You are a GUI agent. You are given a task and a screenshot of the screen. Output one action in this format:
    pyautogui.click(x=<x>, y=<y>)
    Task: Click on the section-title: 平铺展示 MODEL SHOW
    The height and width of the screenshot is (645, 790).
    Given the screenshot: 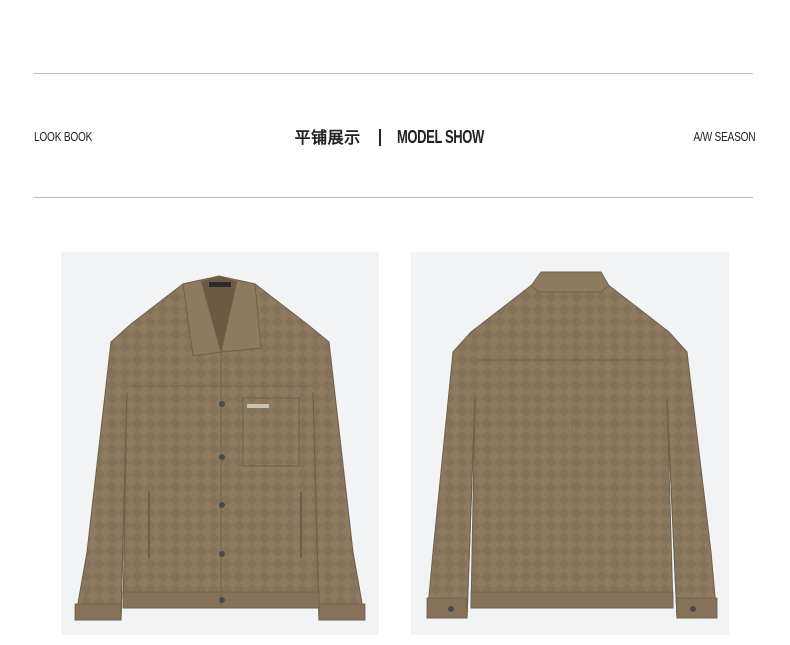 What is the action you would take?
    pyautogui.click(x=395, y=137)
    